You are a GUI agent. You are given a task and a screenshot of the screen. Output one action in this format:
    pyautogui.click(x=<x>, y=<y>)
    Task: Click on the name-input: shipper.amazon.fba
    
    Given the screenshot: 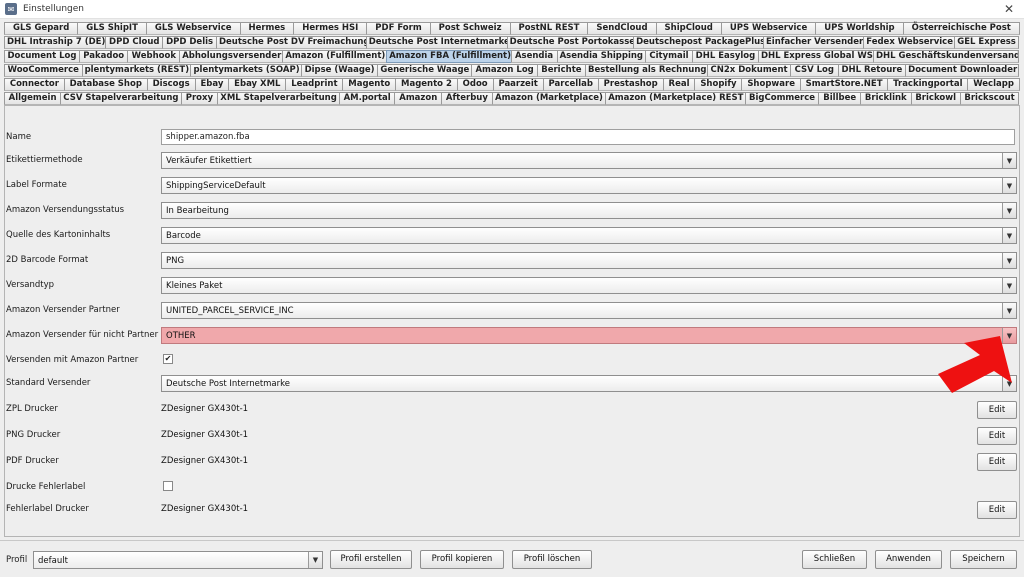 What is the action you would take?
    pyautogui.click(x=588, y=137)
    